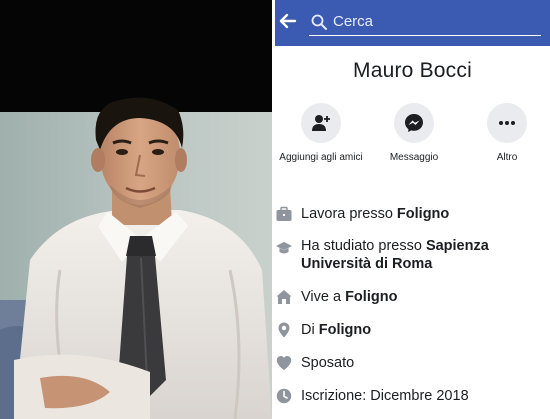 Image resolution: width=550 pixels, height=419 pixels. Describe the element at coordinates (412, 370) in the screenshot. I see `info-row-relationship: Sposato` at that location.